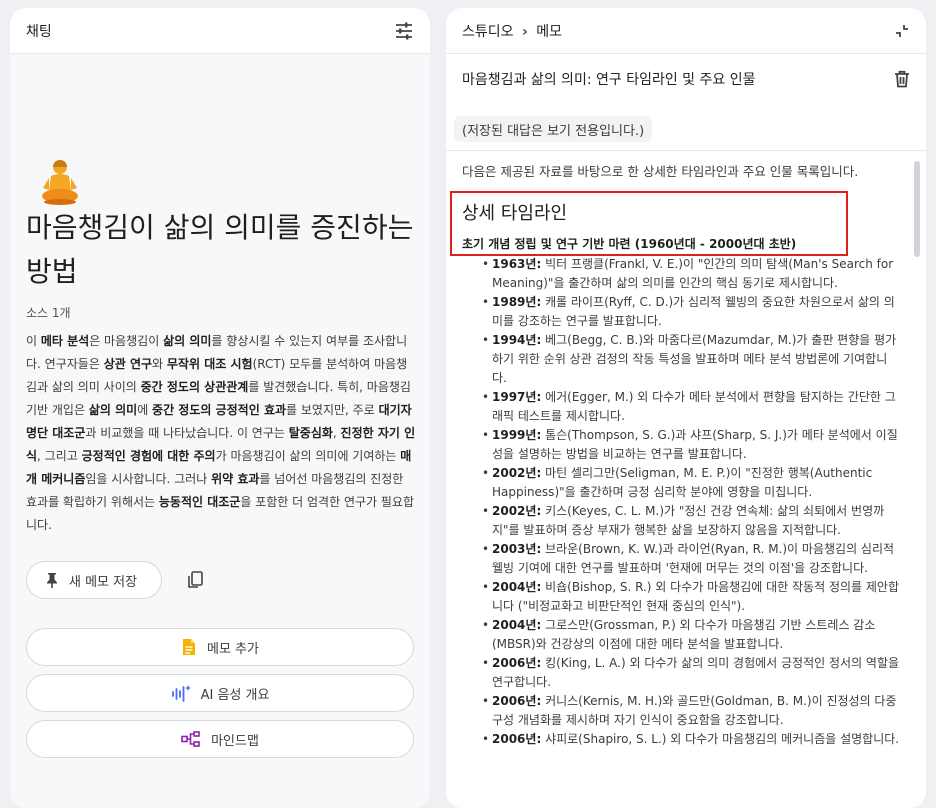 The image size is (936, 808). What do you see at coordinates (404, 31) in the screenshot?
I see `tune-icon` at bounding box center [404, 31].